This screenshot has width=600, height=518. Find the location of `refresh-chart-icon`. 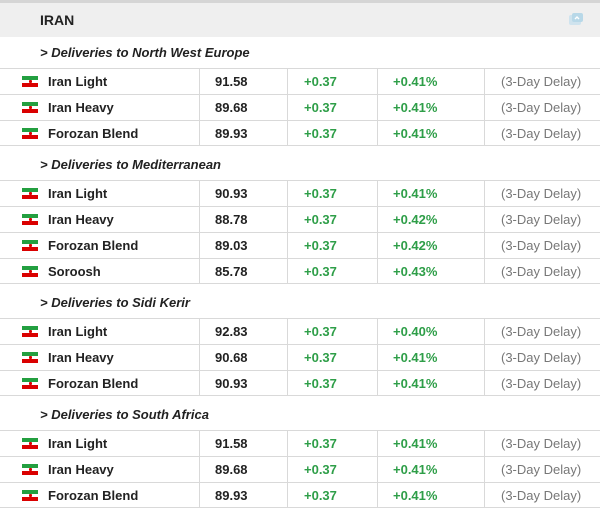

refresh-chart-icon is located at coordinates (576, 20).